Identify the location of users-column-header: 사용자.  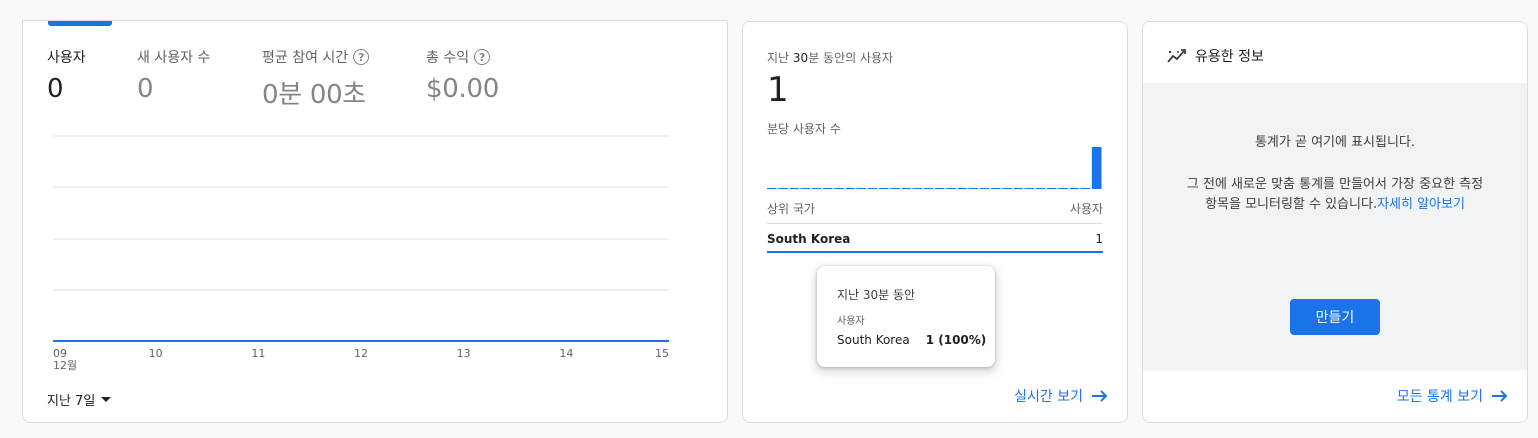
(1086, 209).